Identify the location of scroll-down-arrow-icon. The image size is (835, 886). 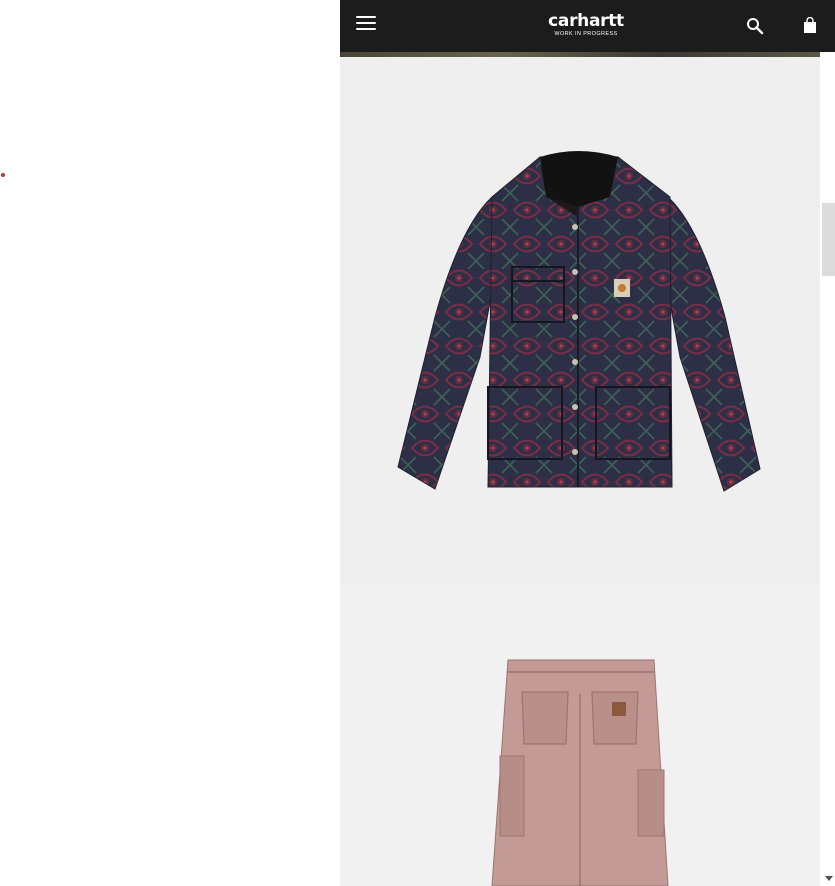
(829, 878).